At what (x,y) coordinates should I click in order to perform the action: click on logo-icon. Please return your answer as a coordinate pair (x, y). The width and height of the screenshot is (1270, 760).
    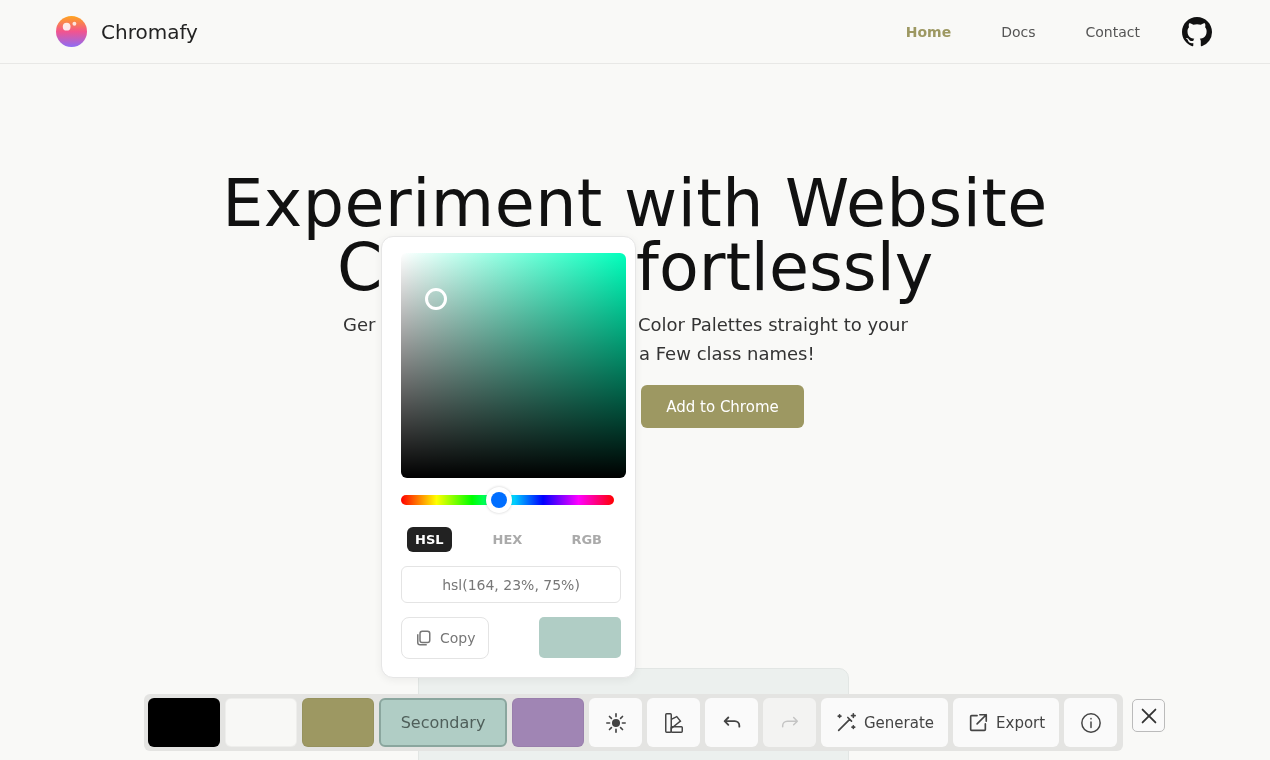
    Looking at the image, I should click on (71, 31).